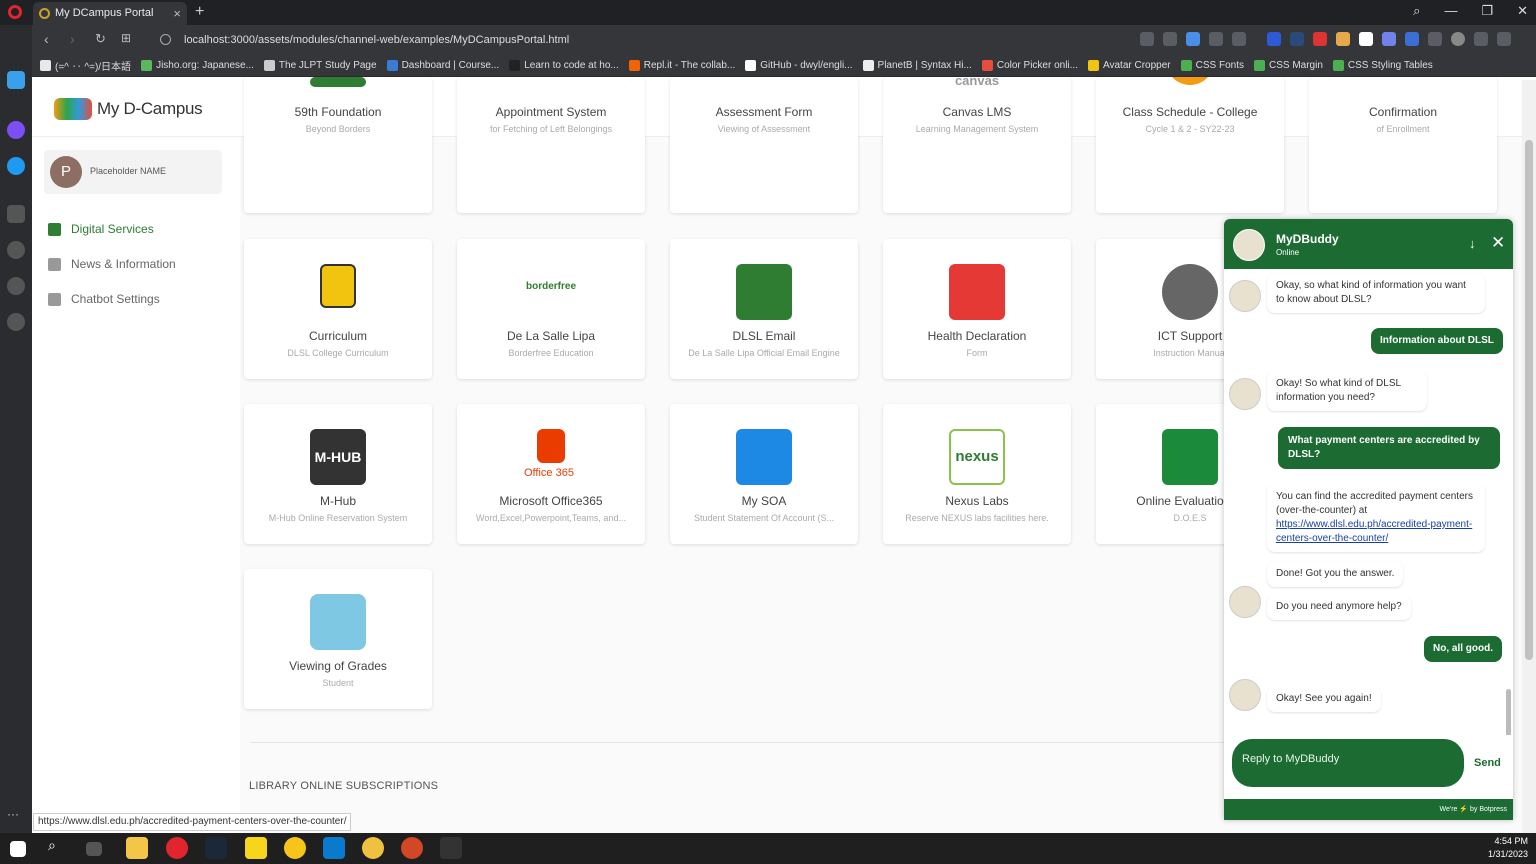 The width and height of the screenshot is (1536, 864). I want to click on settings-gear-icon, so click(16, 322).